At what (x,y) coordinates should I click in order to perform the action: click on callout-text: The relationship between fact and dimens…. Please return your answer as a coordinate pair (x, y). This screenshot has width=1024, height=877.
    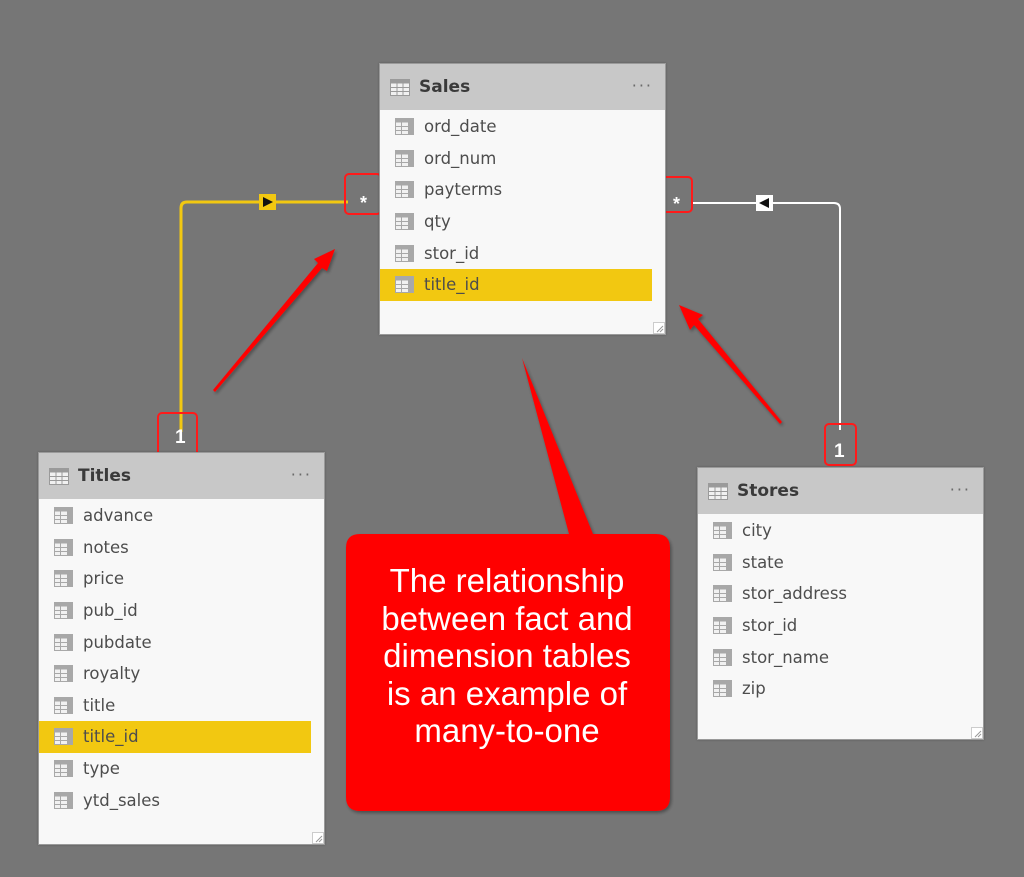
    Looking at the image, I should click on (507, 656).